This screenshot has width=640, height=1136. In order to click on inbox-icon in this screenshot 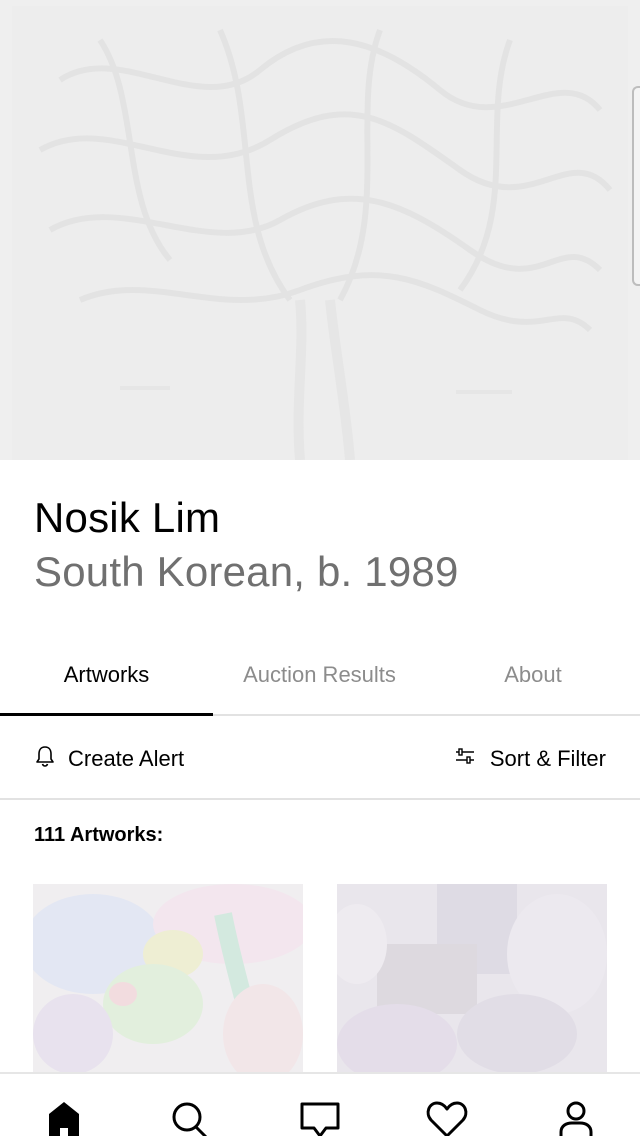, I will do `click(320, 1118)`.